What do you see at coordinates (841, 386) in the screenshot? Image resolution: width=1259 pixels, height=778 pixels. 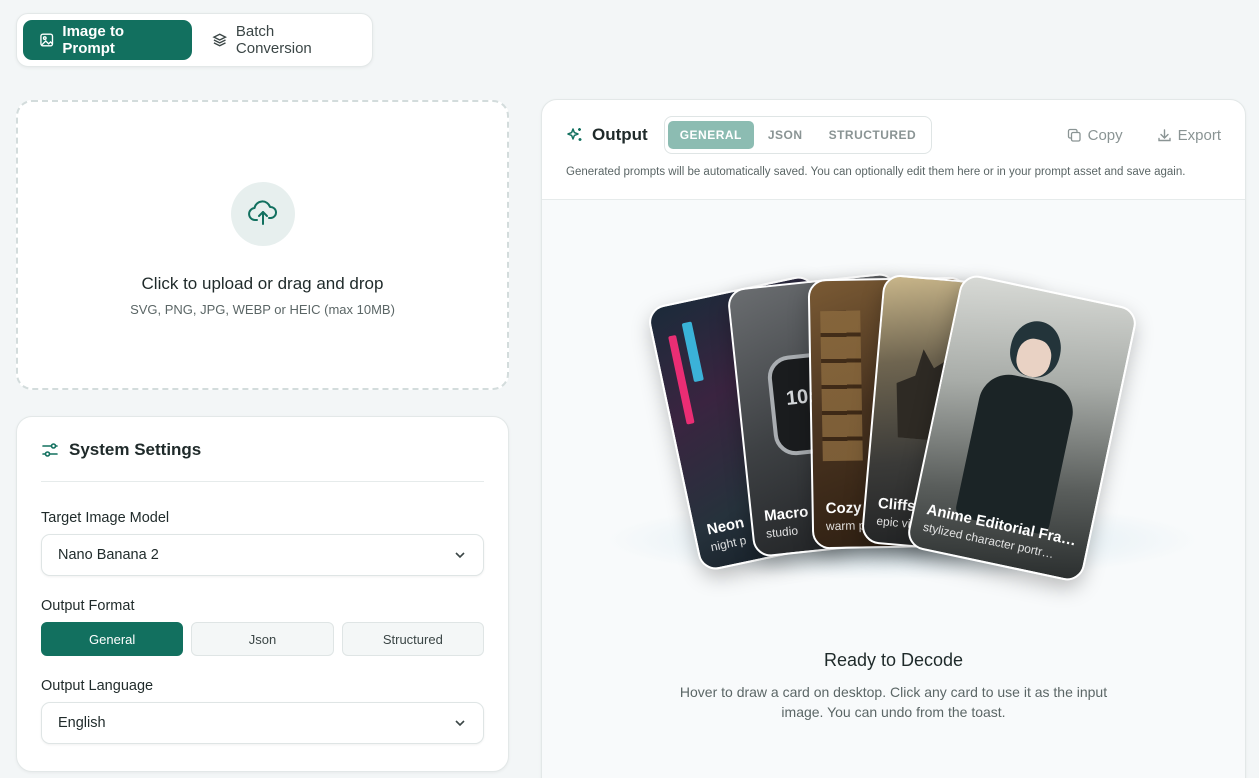 I see `bookshelf` at bounding box center [841, 386].